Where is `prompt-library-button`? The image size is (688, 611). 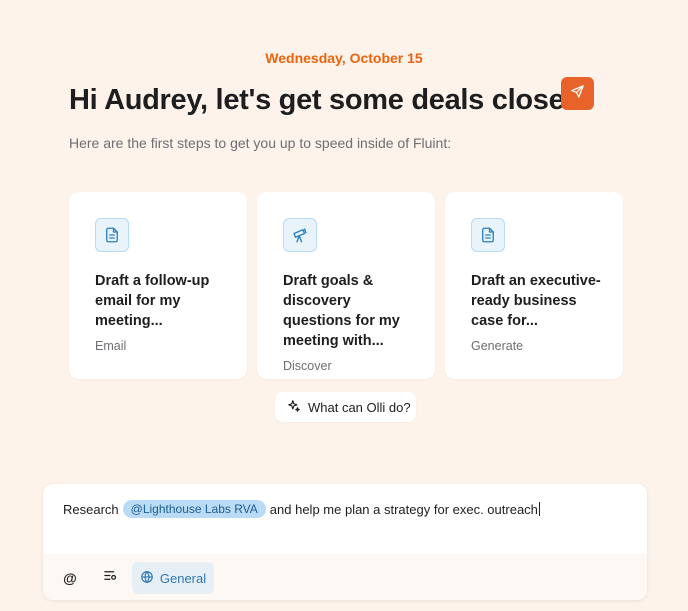 prompt-library-button is located at coordinates (110, 578).